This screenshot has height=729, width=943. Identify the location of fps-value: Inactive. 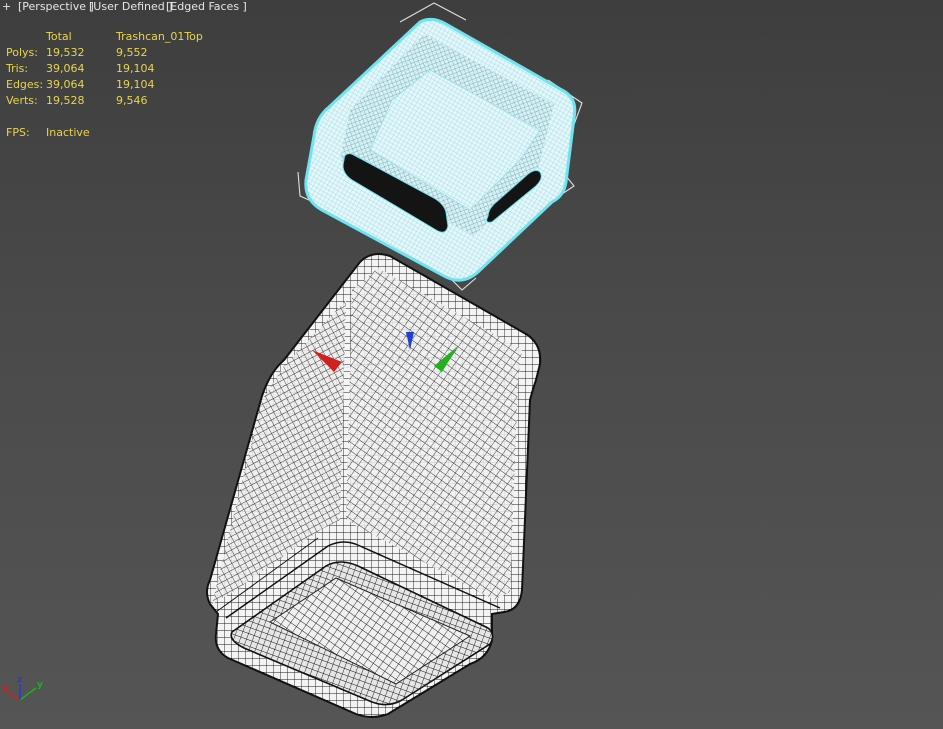
(68, 132).